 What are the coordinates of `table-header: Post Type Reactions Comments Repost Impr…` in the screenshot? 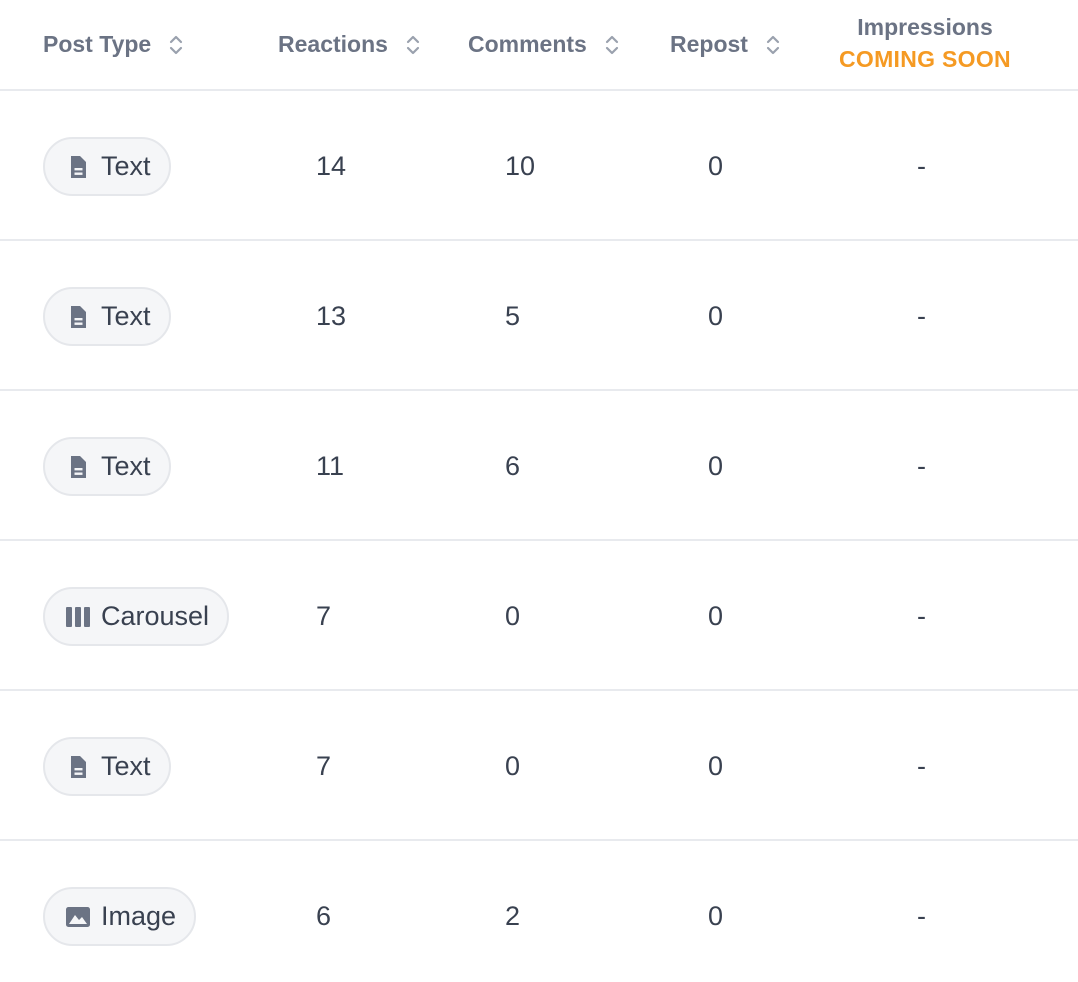 It's located at (539, 45).